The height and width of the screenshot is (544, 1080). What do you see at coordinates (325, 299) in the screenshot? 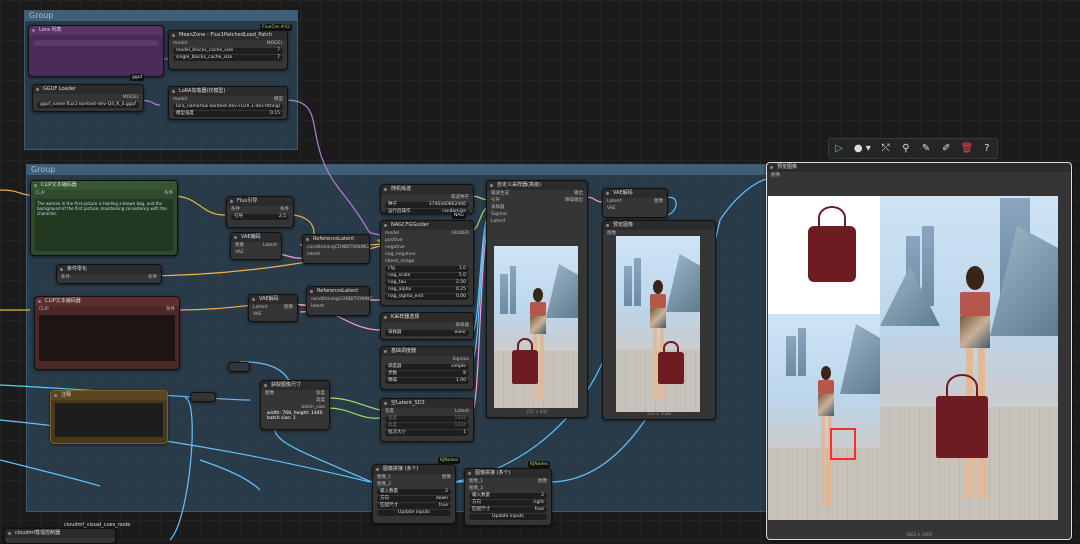
I see `input-label: conditioning` at bounding box center [325, 299].